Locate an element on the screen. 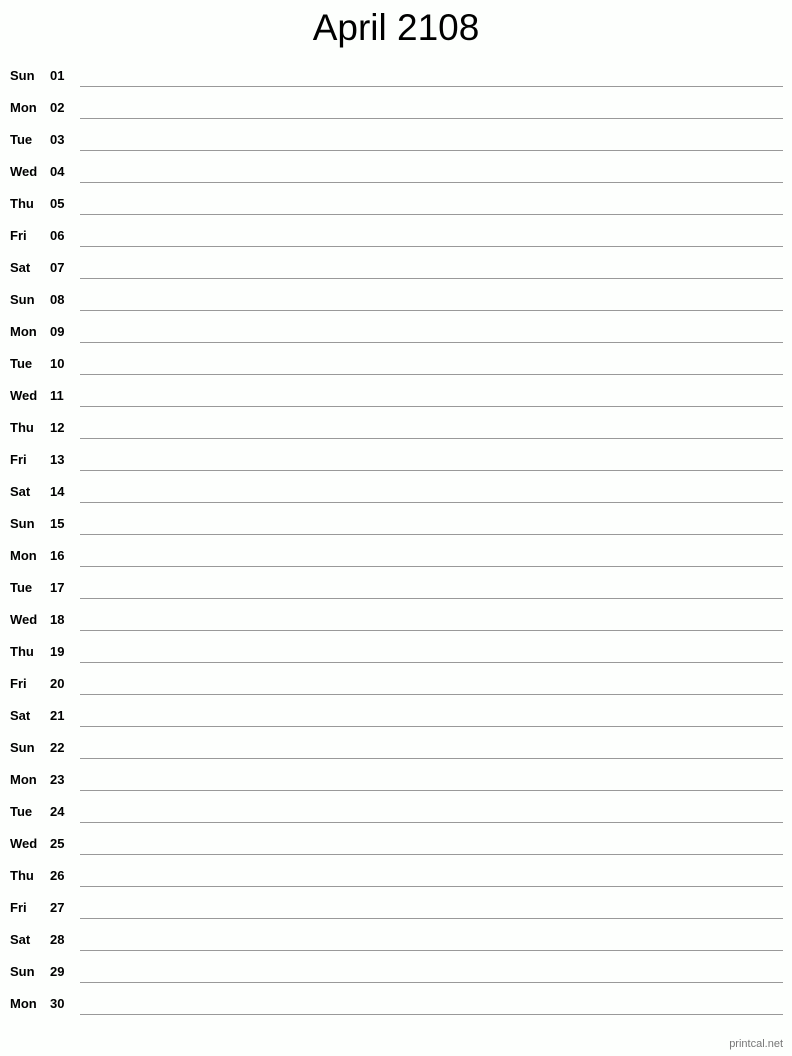 This screenshot has width=792, height=1056. day-row: Tue 10 is located at coordinates (396, 364).